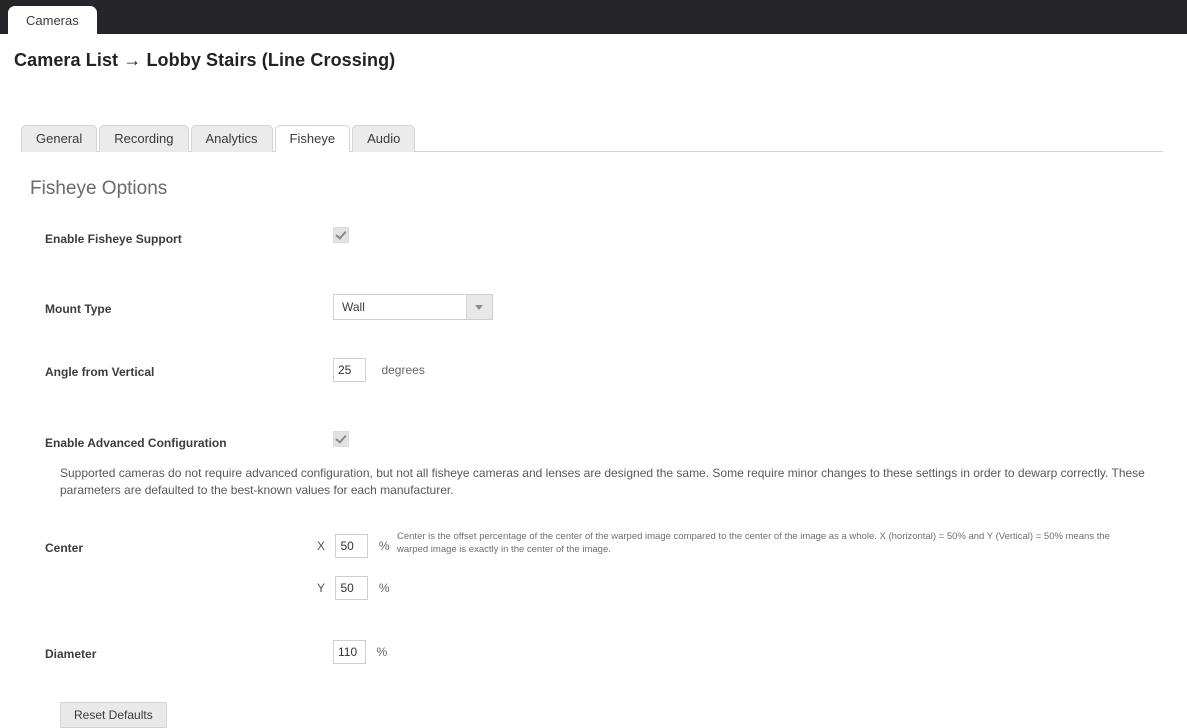 The image size is (1187, 728). I want to click on row-enable-fisheye: Enable Fisheye Support, so click(593, 232).